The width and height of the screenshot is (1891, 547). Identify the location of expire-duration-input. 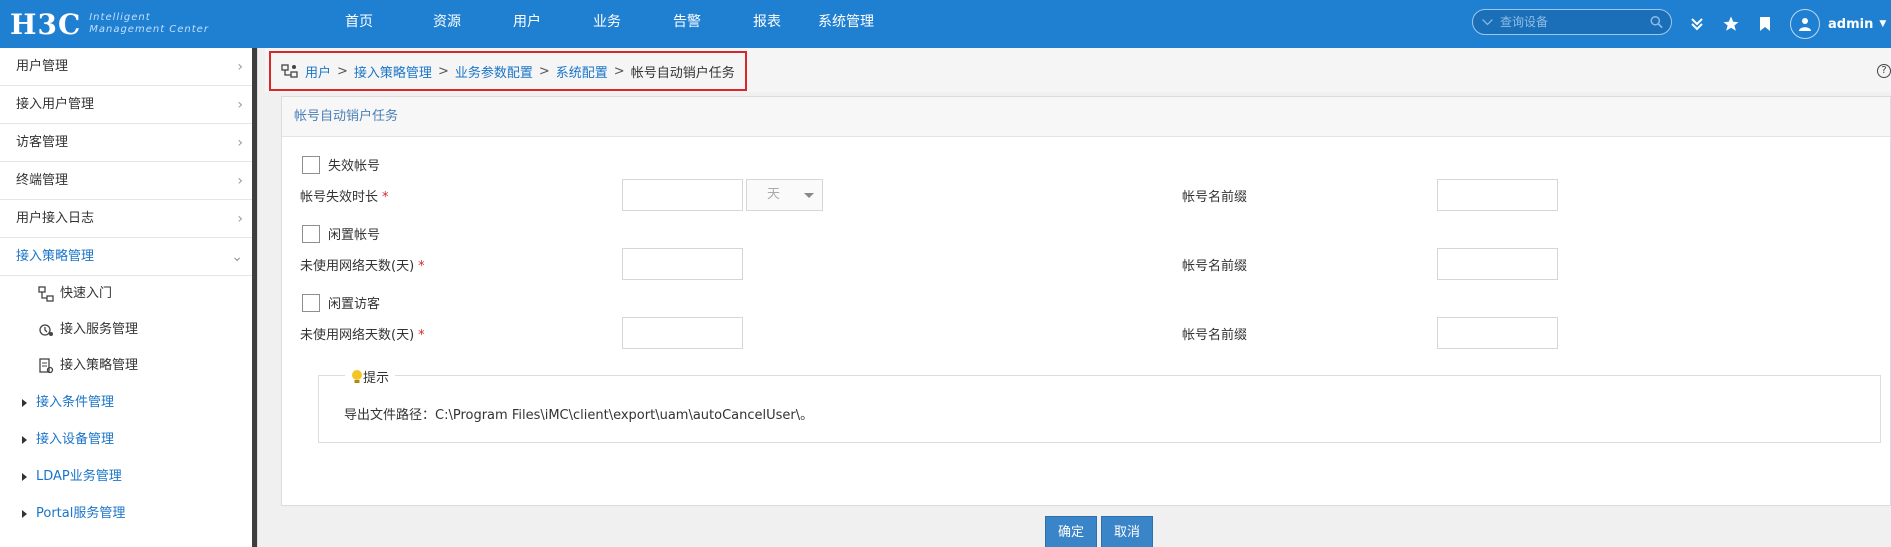
(682, 195).